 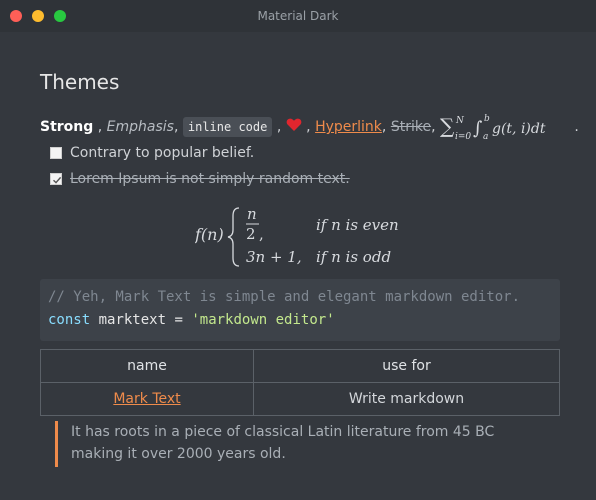 I want to click on table-cell: Write markdown, so click(x=406, y=399).